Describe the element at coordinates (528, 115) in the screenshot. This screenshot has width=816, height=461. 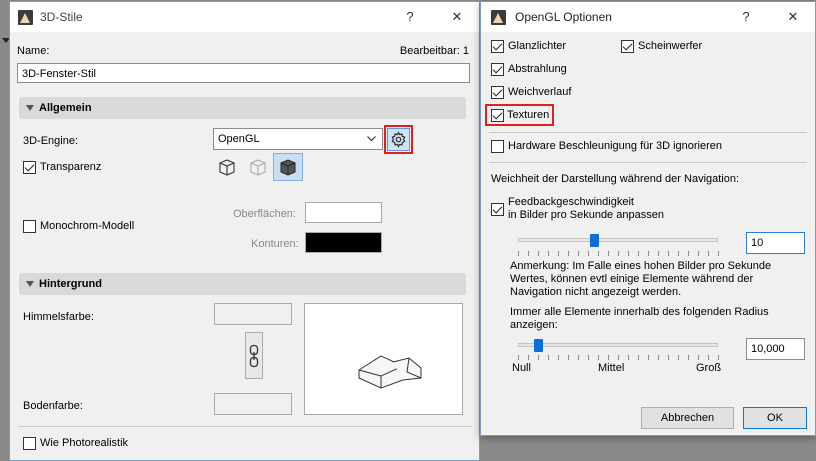
I see `textures-label: Texturen` at that location.